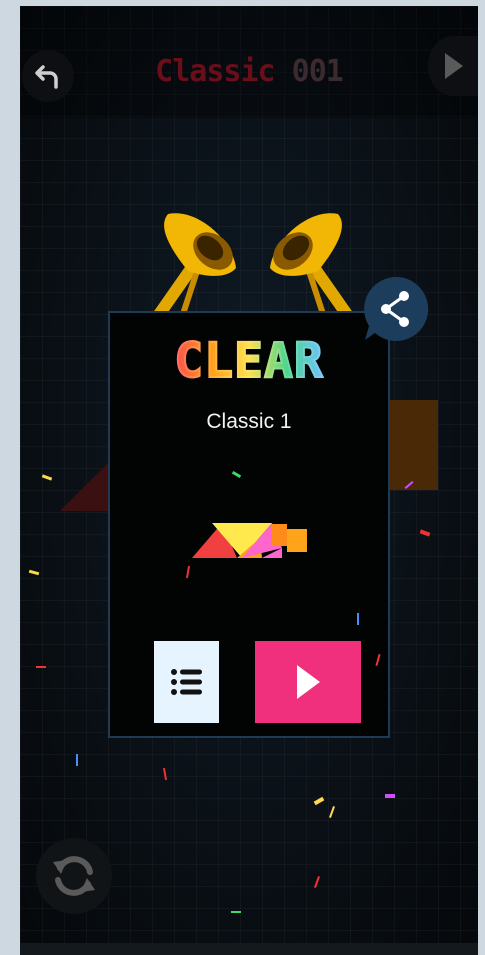  Describe the element at coordinates (312, 267) in the screenshot. I see `trumpet-right-image` at that location.